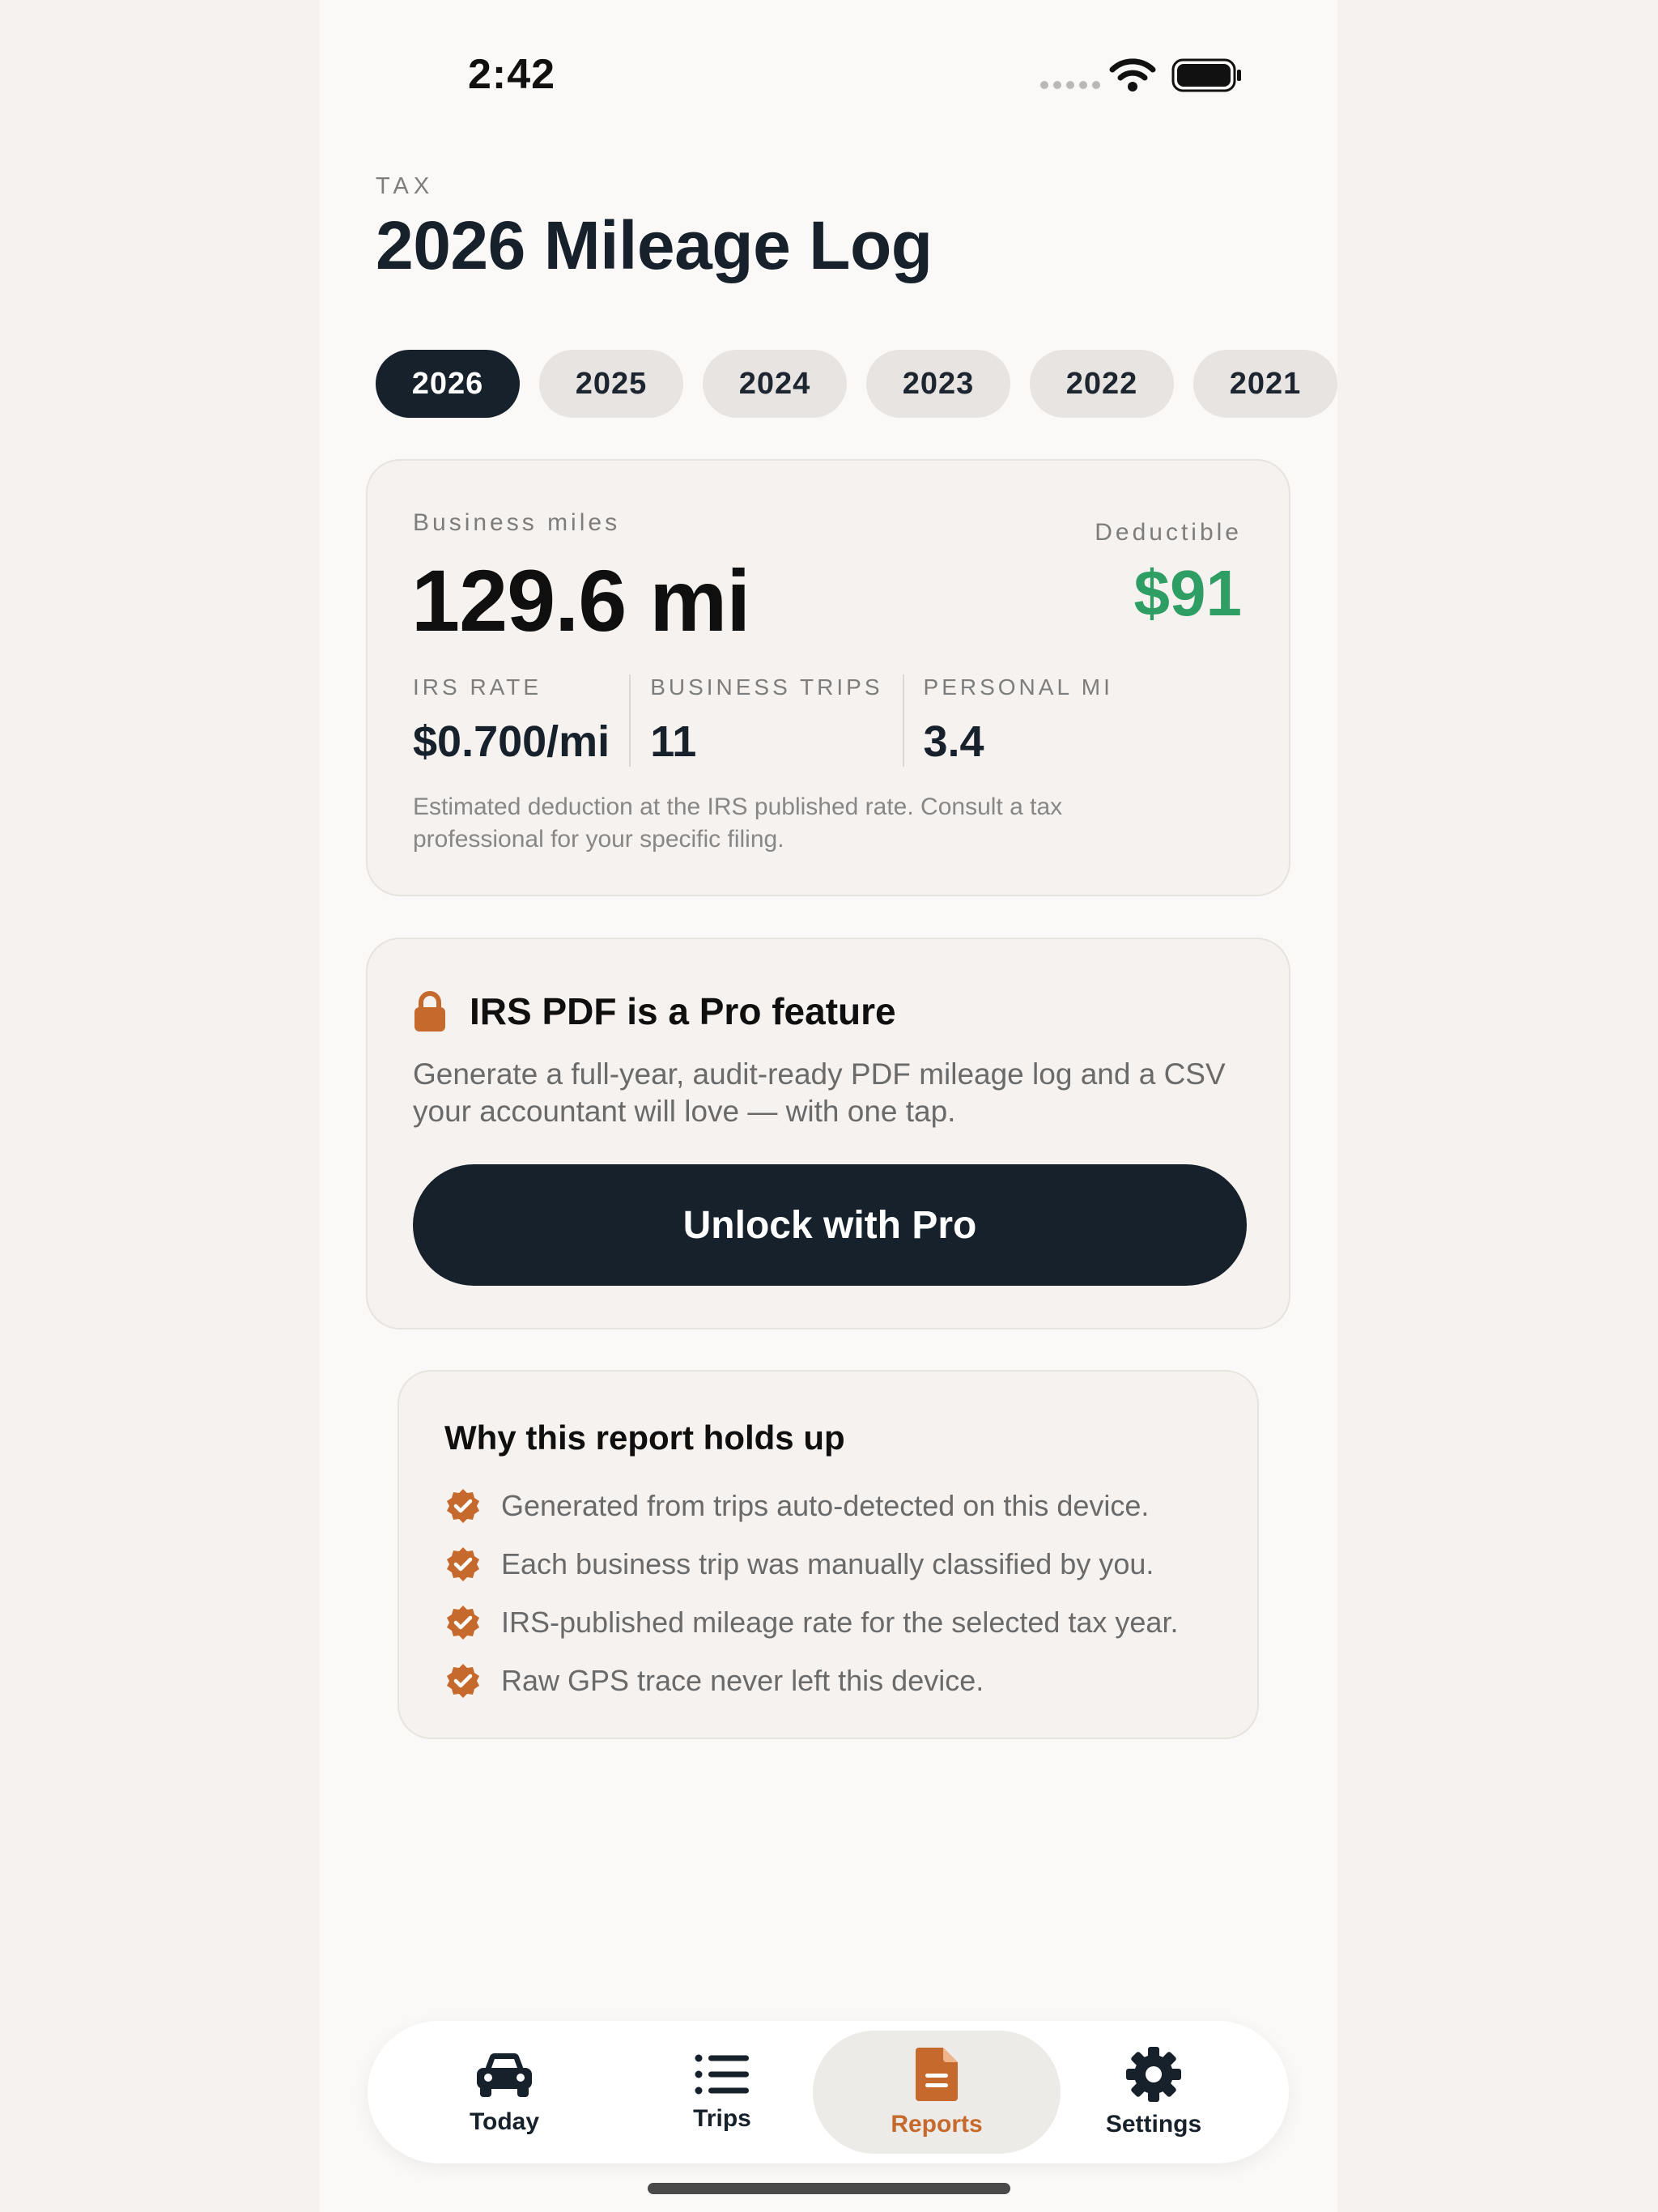 This screenshot has height=2212, width=1658. What do you see at coordinates (828, 77) in the screenshot?
I see `status-bar: 2:42` at bounding box center [828, 77].